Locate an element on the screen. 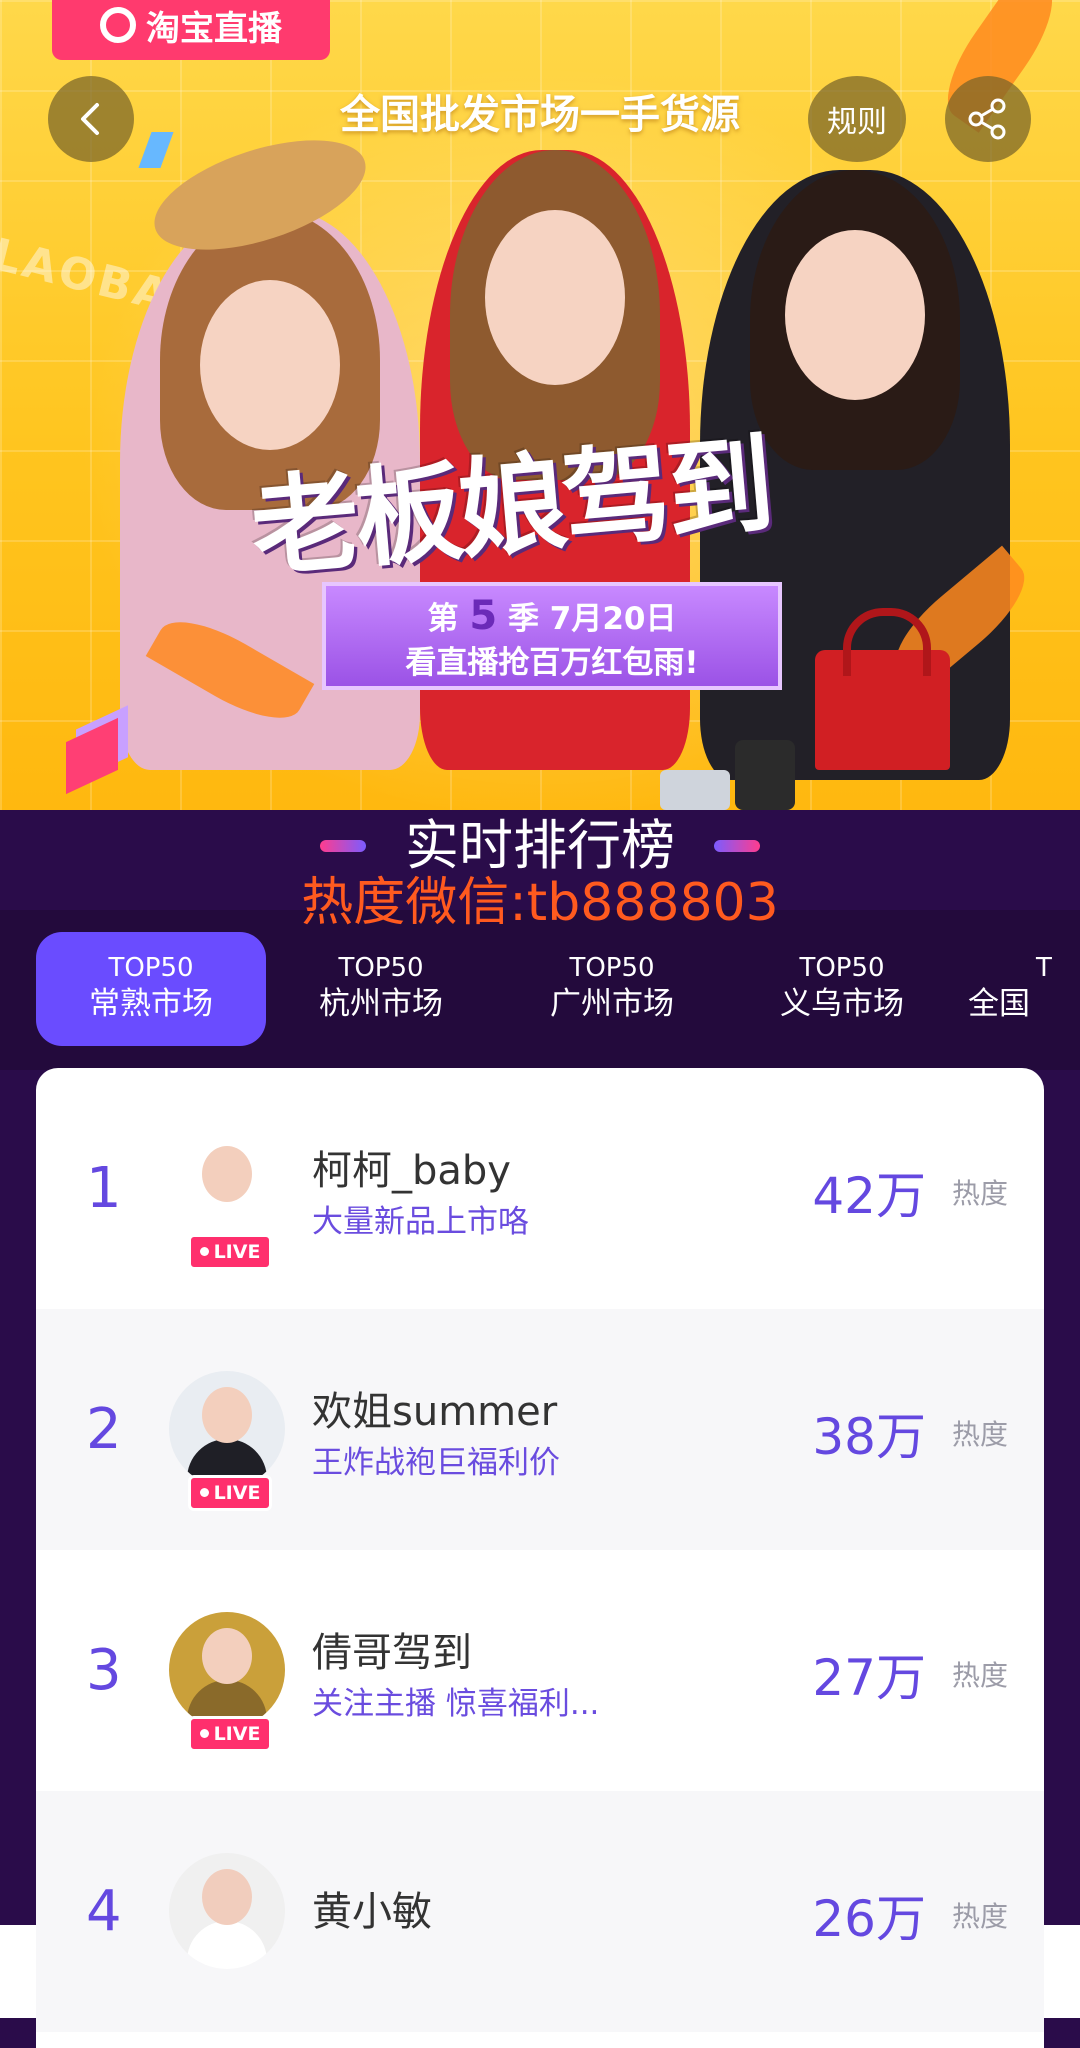  share-icon is located at coordinates (987, 119).